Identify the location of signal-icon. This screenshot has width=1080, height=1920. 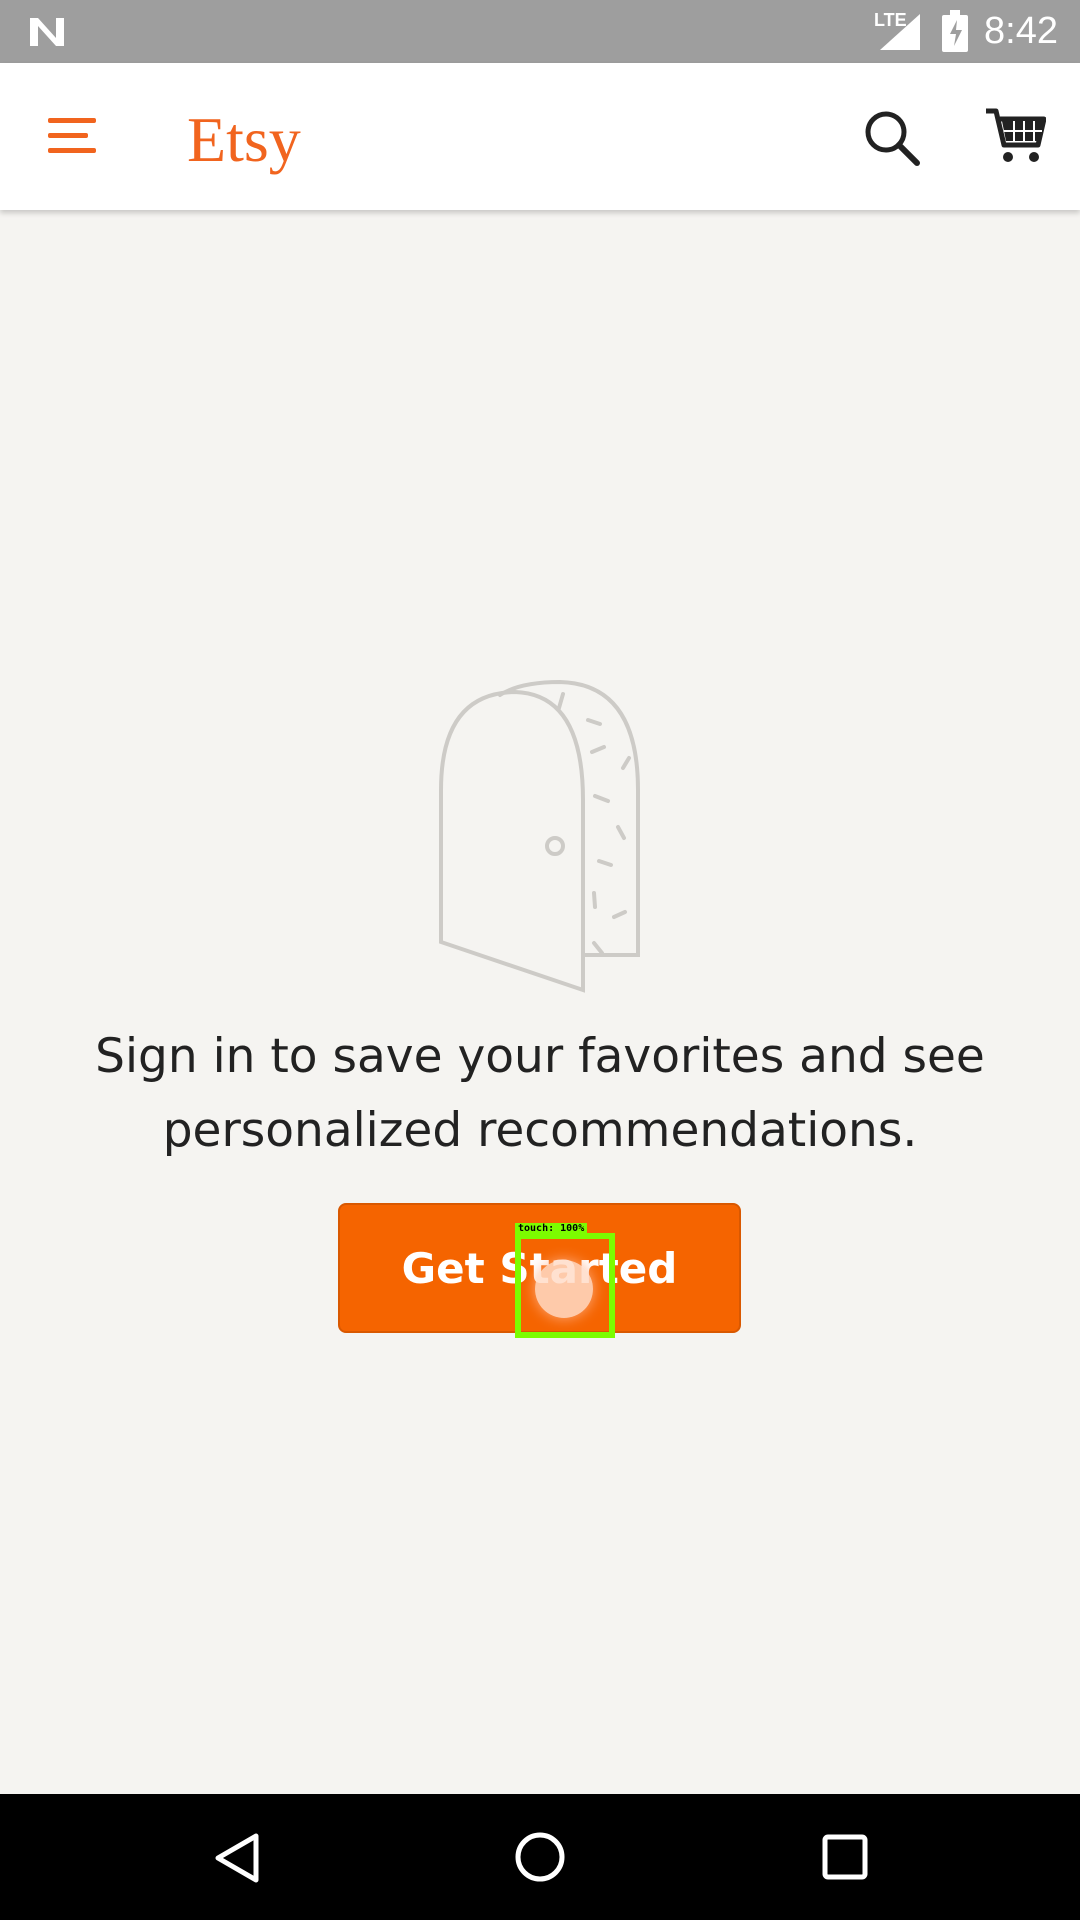
(900, 32).